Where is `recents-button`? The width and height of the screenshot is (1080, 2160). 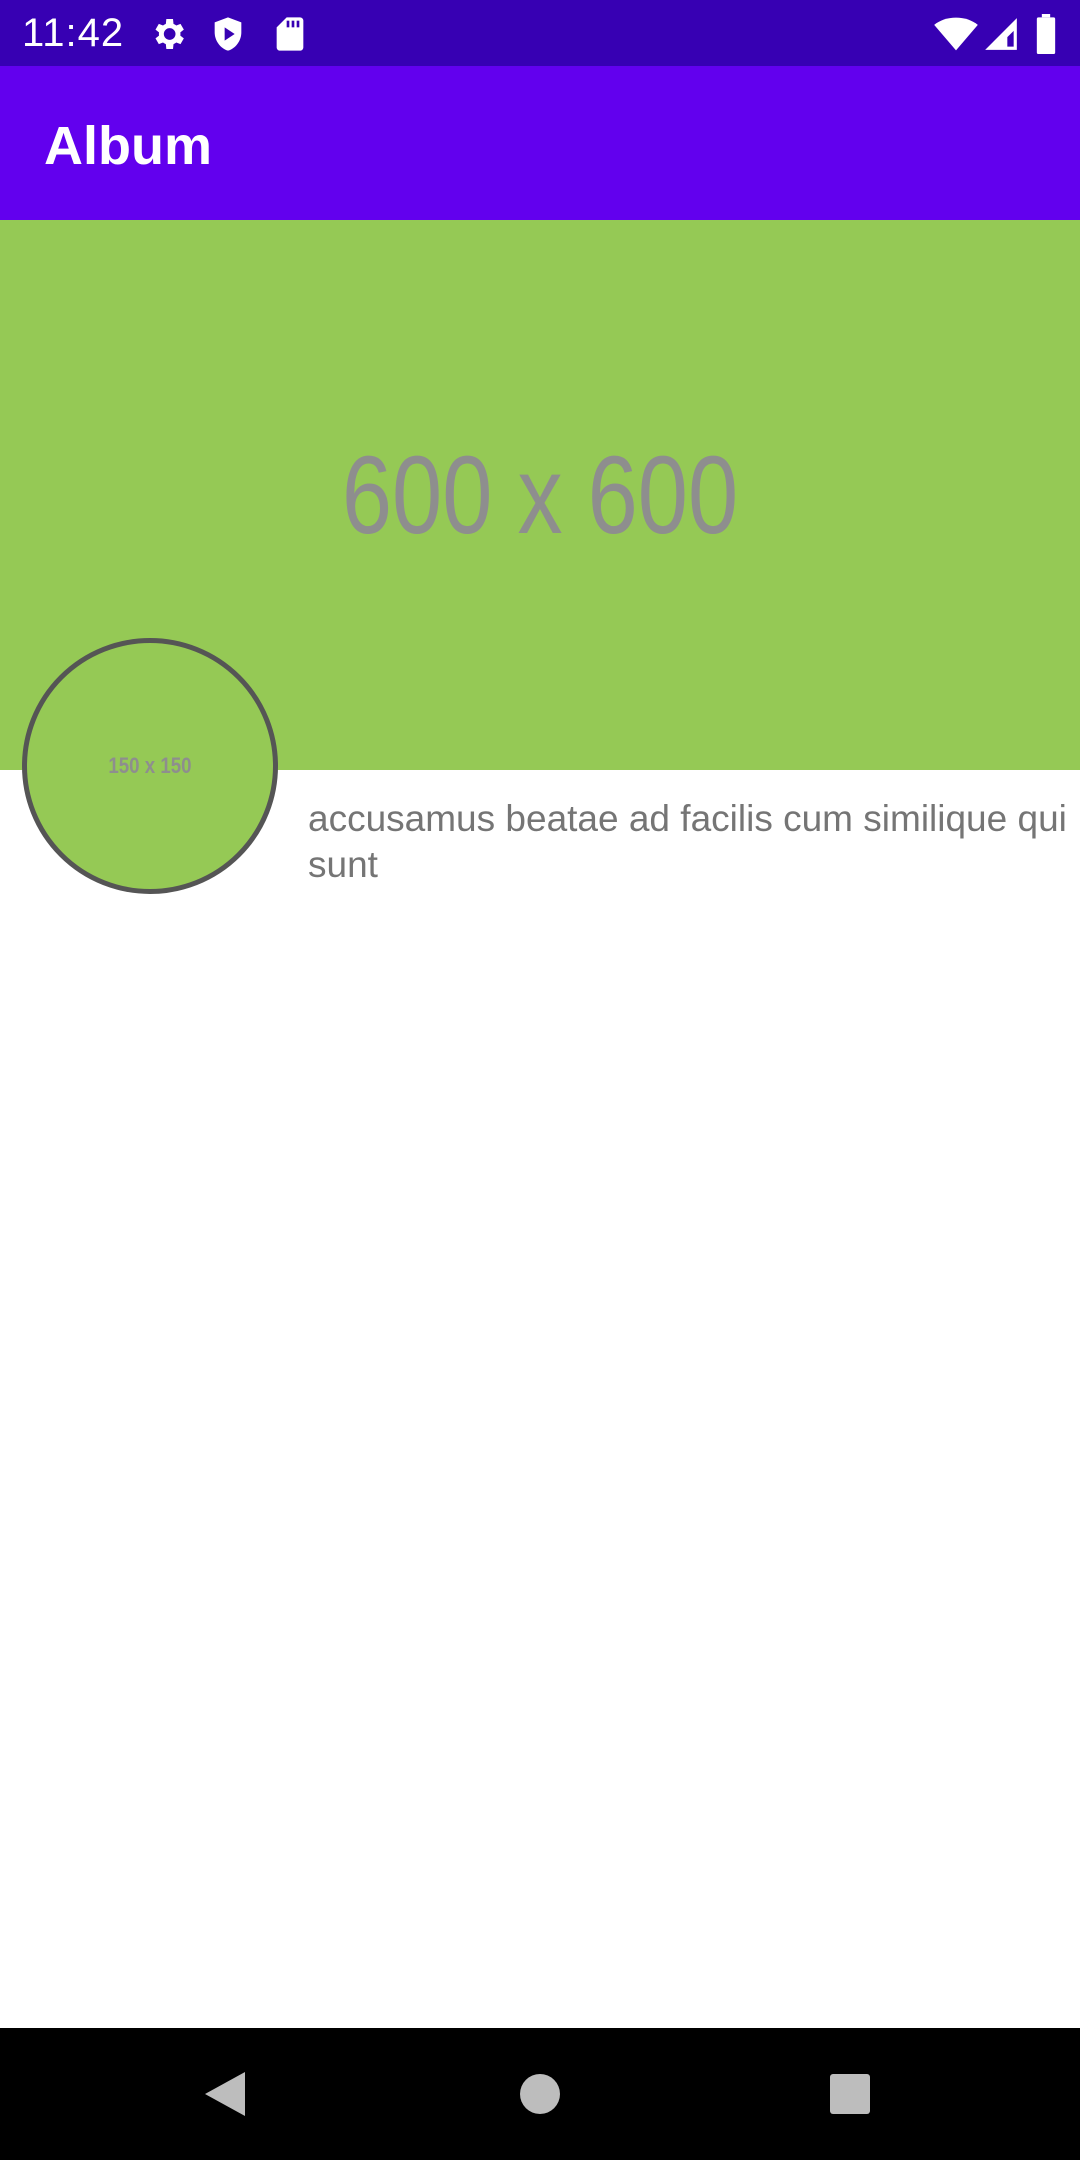 recents-button is located at coordinates (850, 2094).